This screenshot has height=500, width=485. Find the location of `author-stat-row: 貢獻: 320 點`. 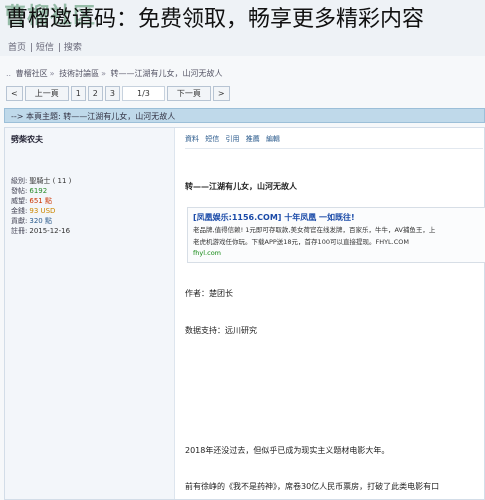

author-stat-row: 貢獻: 320 點 is located at coordinates (41, 221).